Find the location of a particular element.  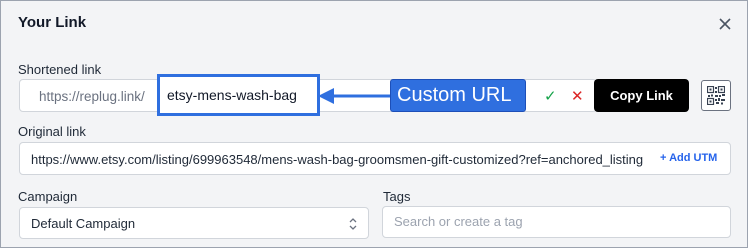

tags-placeholder: Search or create a tag is located at coordinates (458, 221).